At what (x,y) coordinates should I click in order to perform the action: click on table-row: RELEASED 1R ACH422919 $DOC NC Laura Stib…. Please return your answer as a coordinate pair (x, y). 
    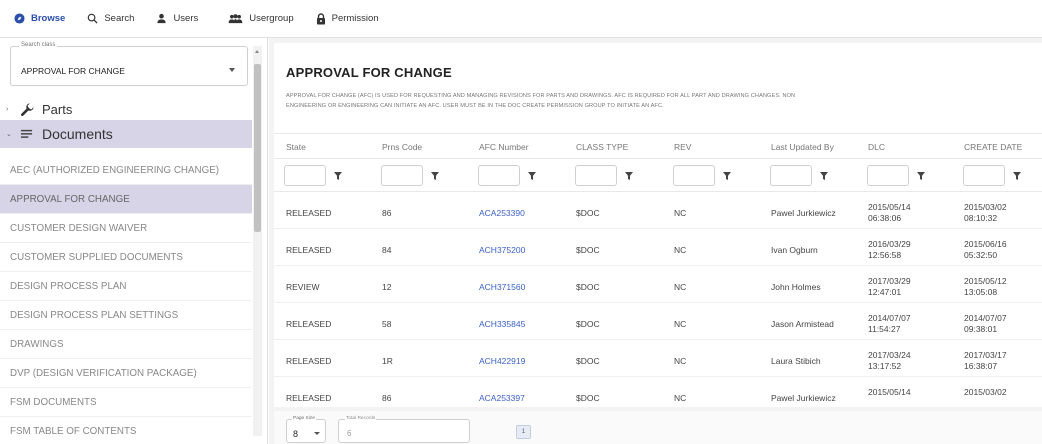
    Looking at the image, I should click on (658, 359).